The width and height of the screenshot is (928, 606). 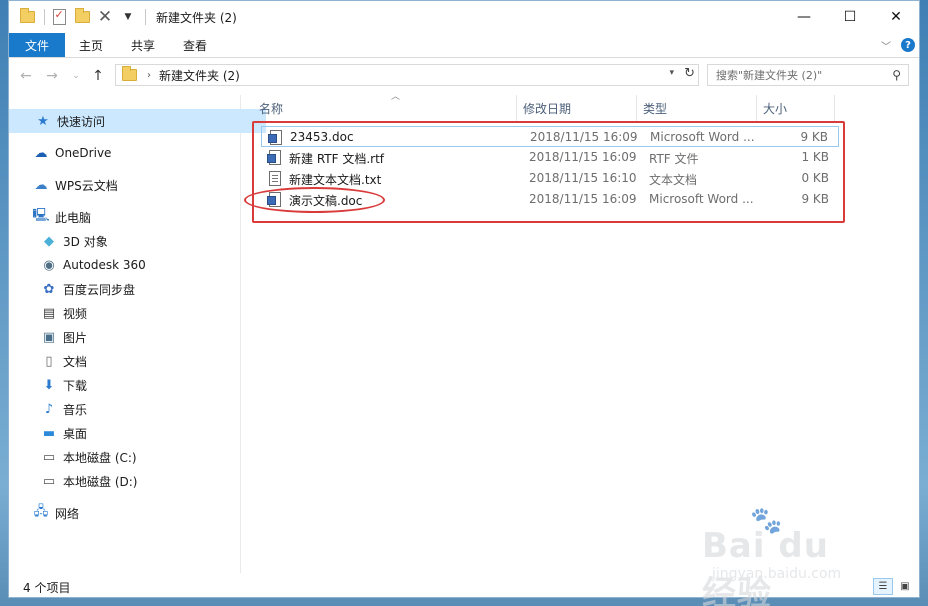 I want to click on sidebar-item-drive-d: ▭ 本地磁盘 (D:), so click(x=140, y=481).